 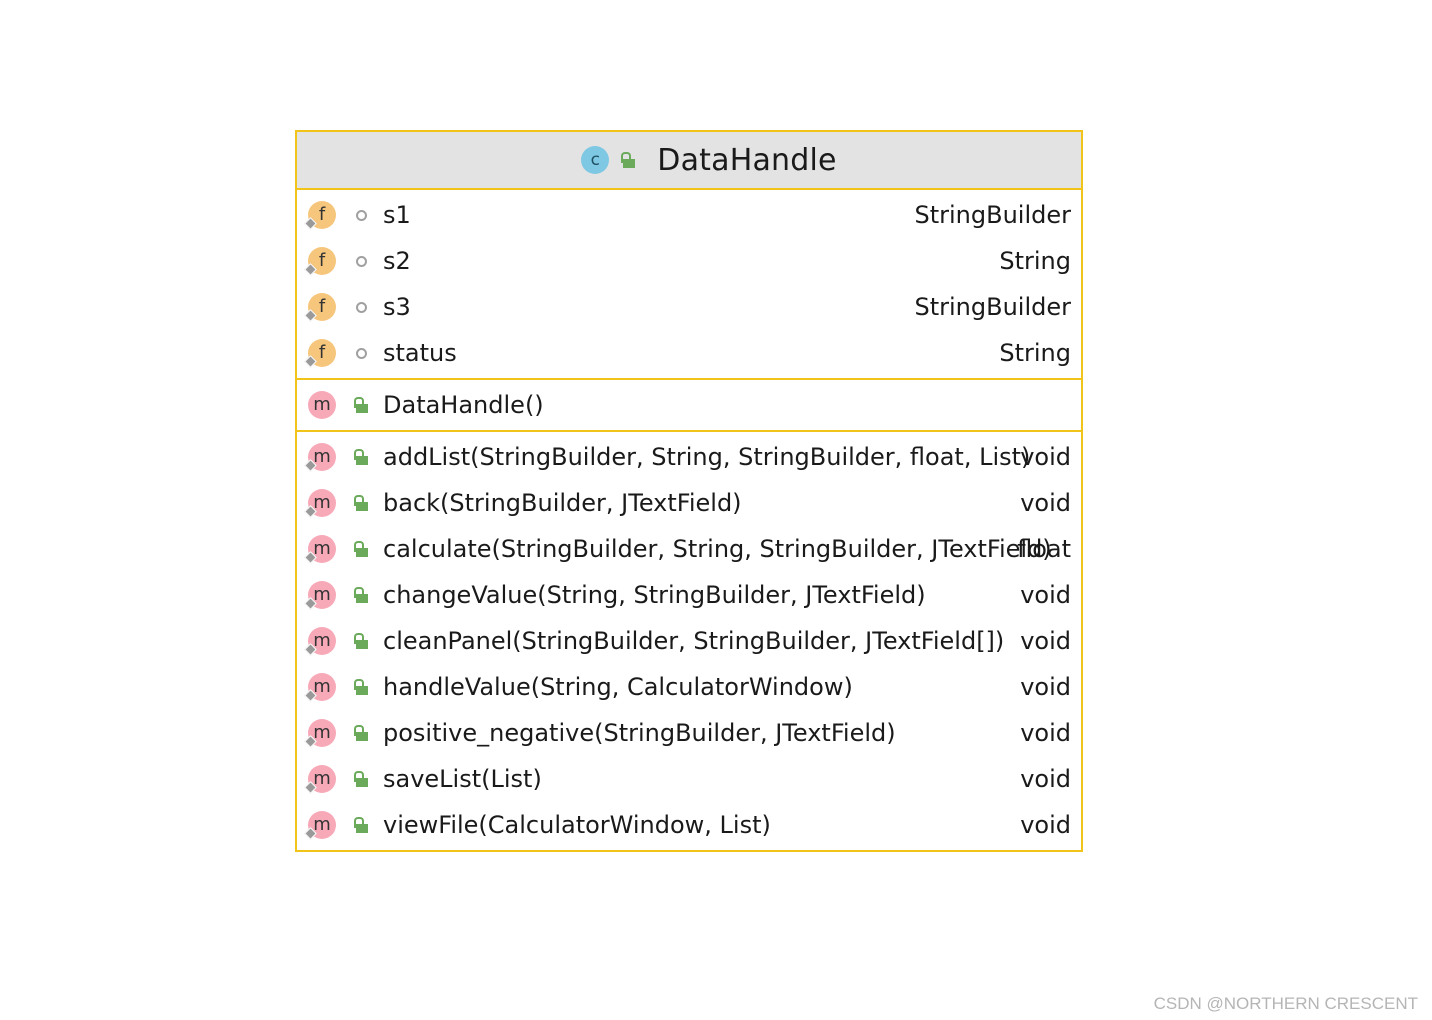 What do you see at coordinates (595, 160) in the screenshot?
I see `class-icon: c` at bounding box center [595, 160].